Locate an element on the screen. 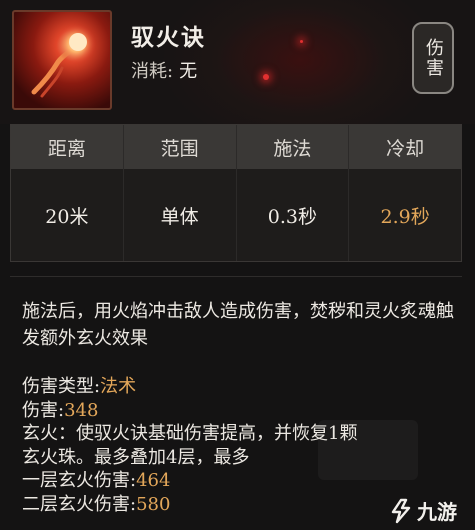 The image size is (475, 530). jiuyou-watermark: 九游 is located at coordinates (422, 510).